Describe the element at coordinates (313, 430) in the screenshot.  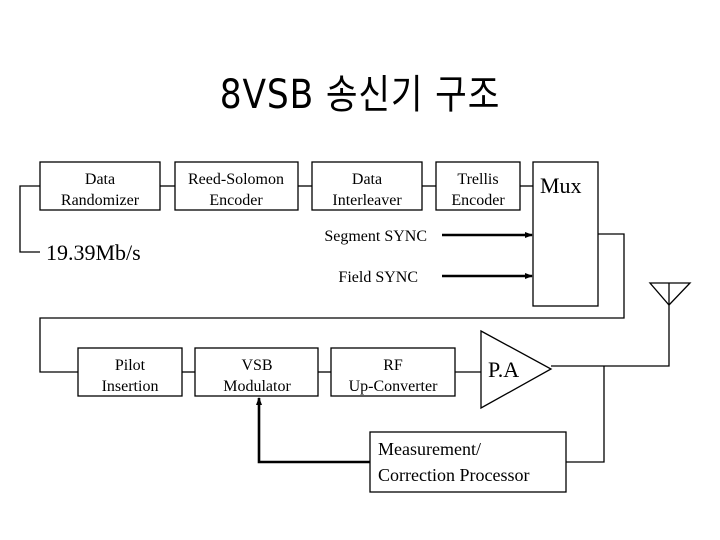
I see `feedback-arrow` at that location.